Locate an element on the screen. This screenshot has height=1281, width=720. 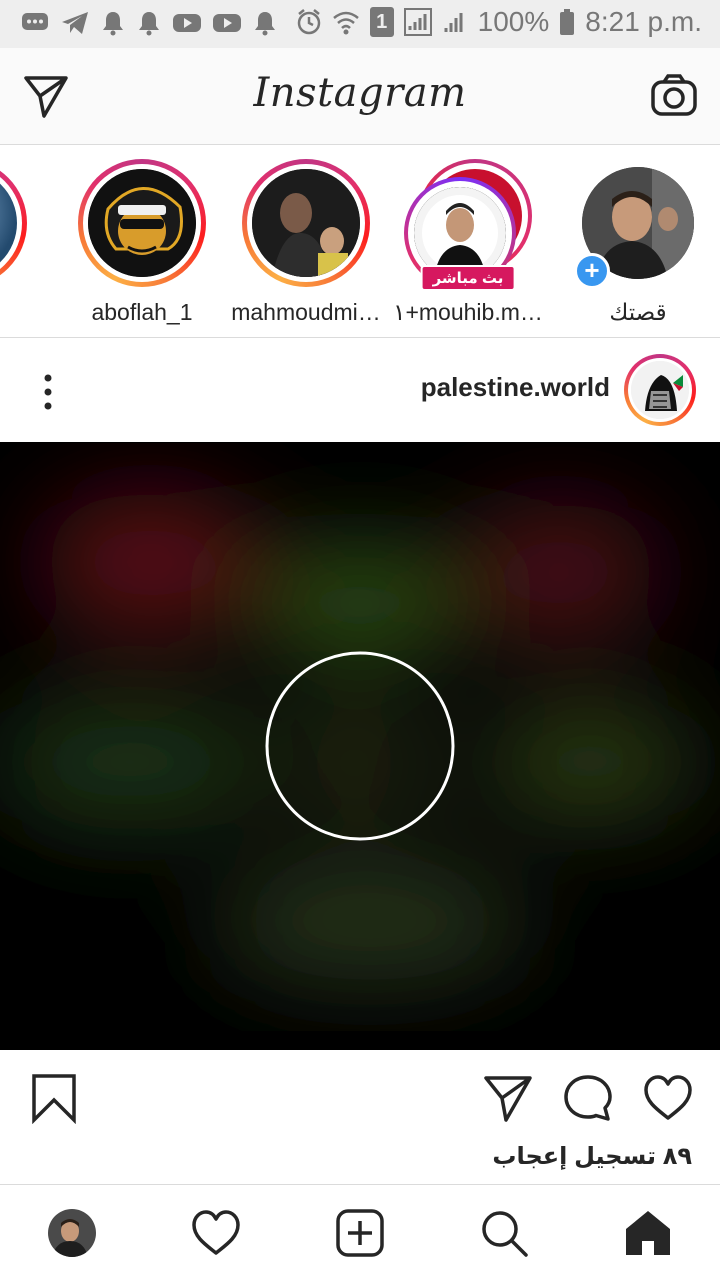
status-notification-icons is located at coordinates (149, 23).